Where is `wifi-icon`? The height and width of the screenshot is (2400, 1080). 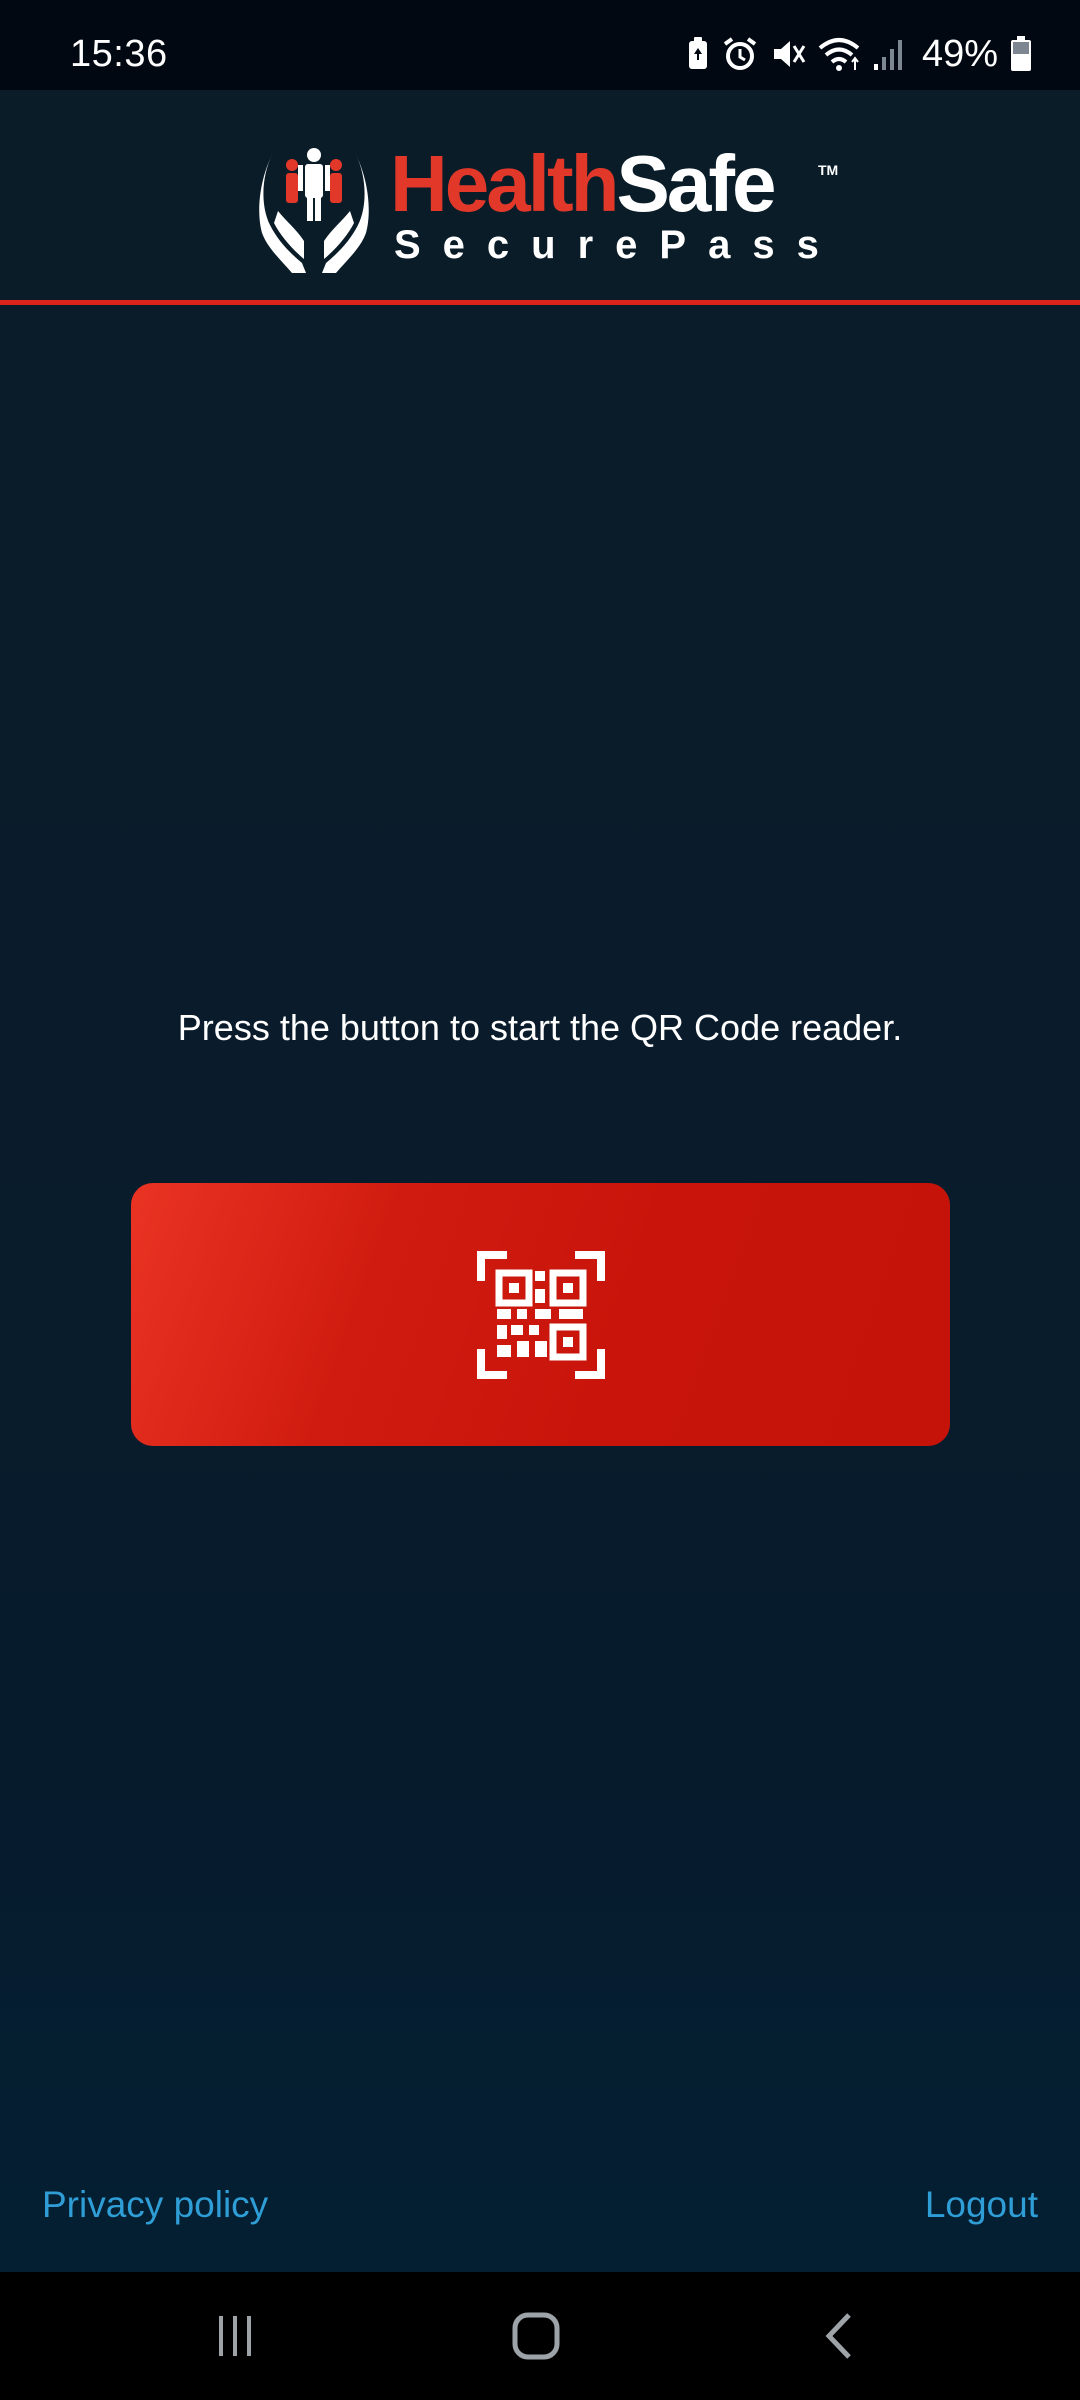 wifi-icon is located at coordinates (839, 54).